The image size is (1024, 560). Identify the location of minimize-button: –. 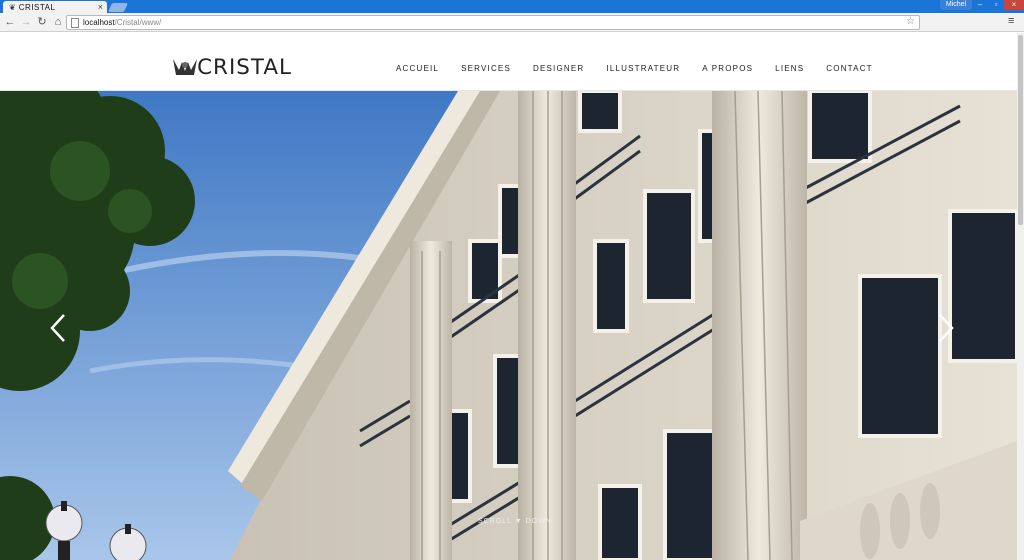
(980, 5).